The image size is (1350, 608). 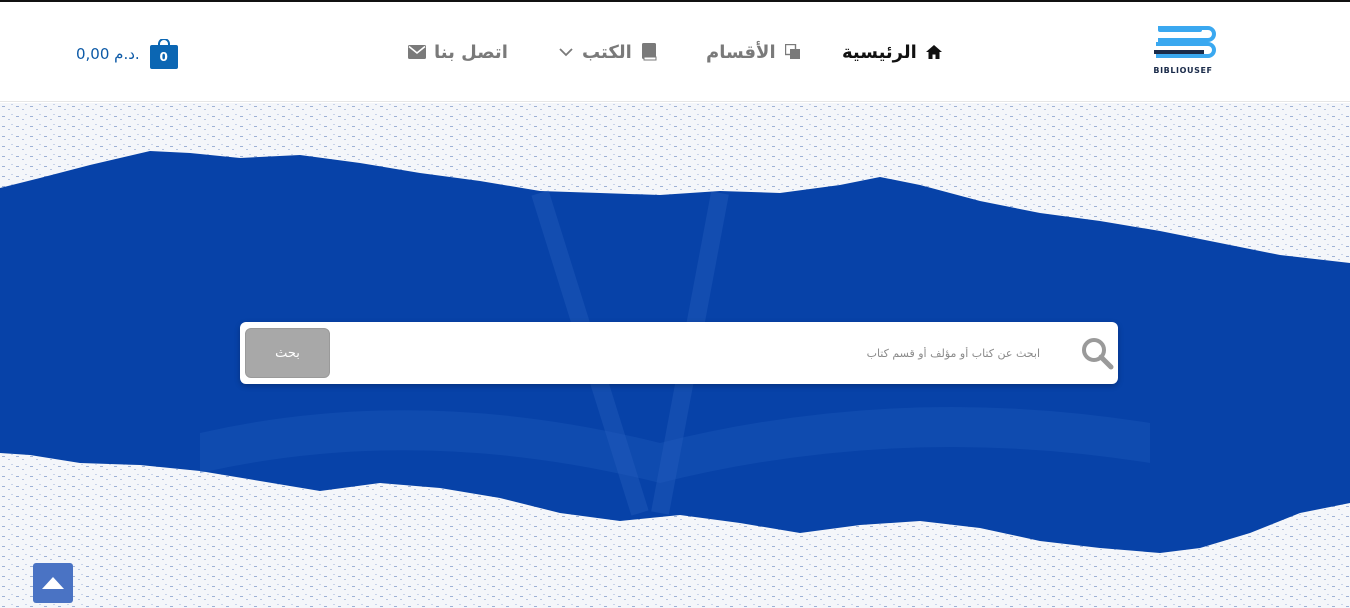 I want to click on envelope-icon, so click(x=417, y=52).